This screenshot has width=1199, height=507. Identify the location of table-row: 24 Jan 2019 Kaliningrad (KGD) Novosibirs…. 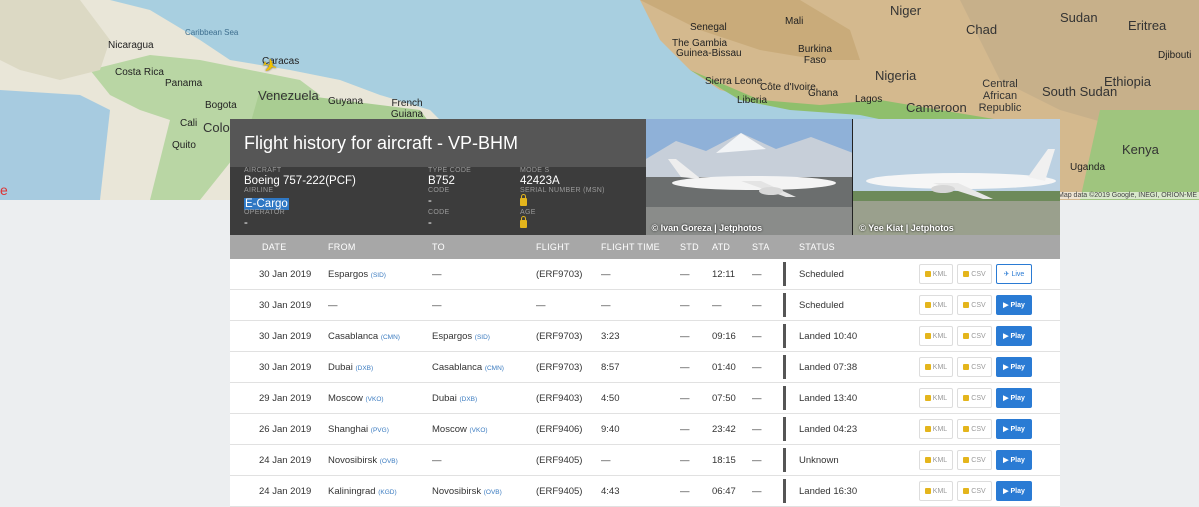
(645, 491).